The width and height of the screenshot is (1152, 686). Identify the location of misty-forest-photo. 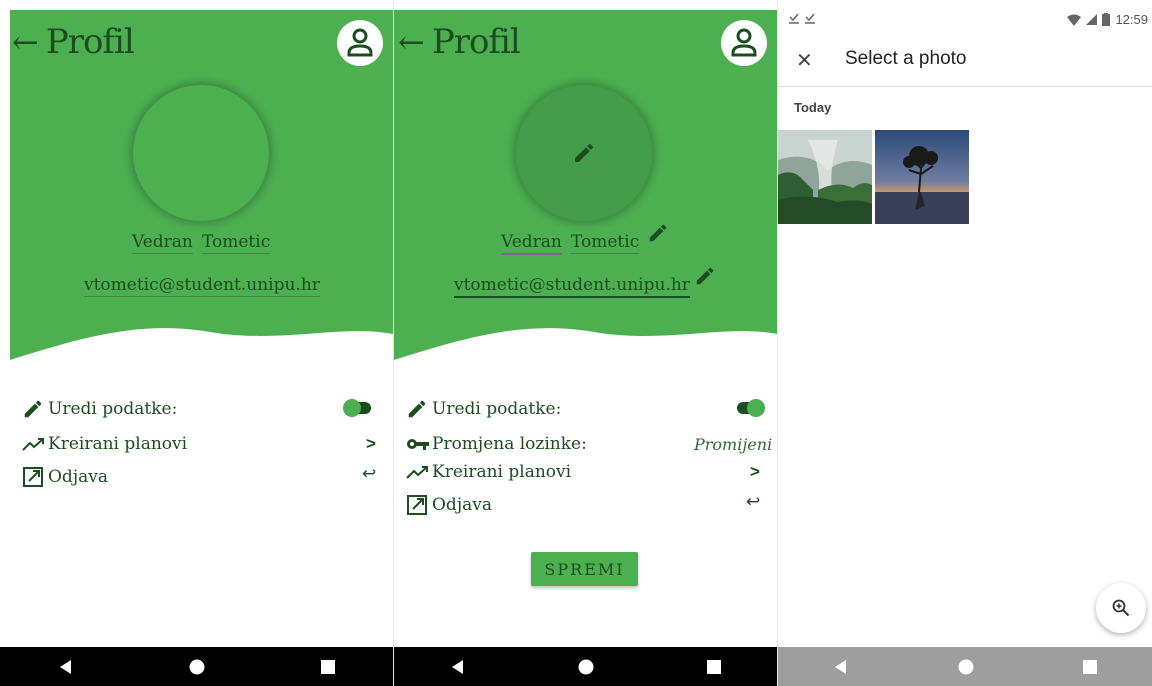
(825, 177).